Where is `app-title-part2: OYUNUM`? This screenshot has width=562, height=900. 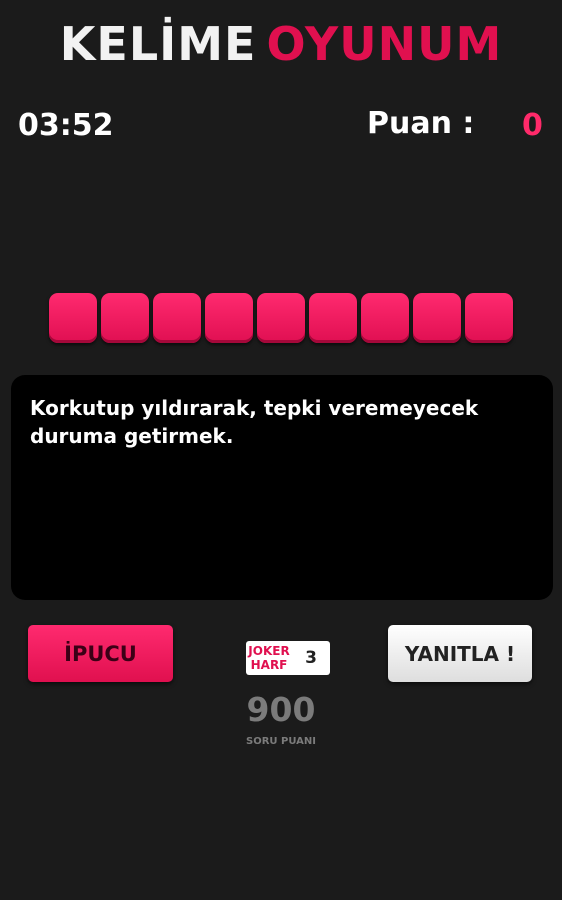 app-title-part2: OYUNUM is located at coordinates (384, 44).